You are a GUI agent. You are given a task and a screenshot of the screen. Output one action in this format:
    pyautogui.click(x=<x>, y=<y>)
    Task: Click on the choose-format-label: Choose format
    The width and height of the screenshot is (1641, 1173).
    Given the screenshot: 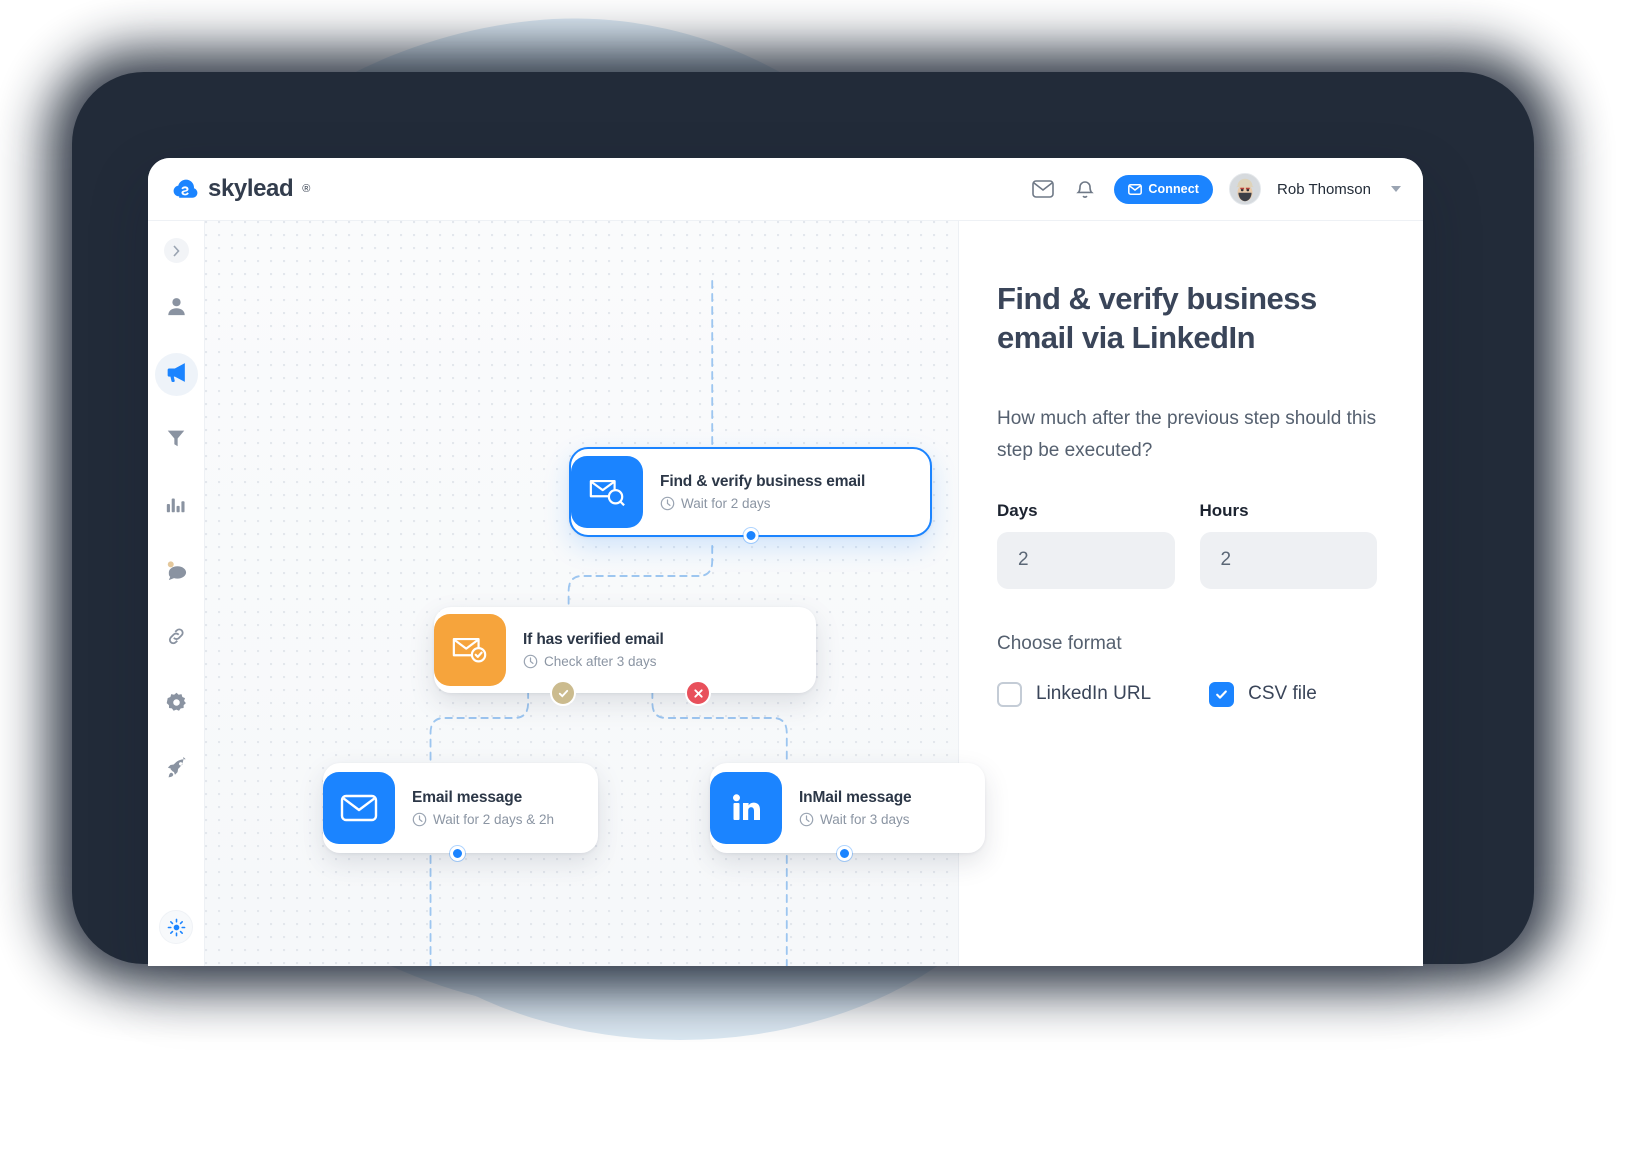 What is the action you would take?
    pyautogui.click(x=1059, y=643)
    